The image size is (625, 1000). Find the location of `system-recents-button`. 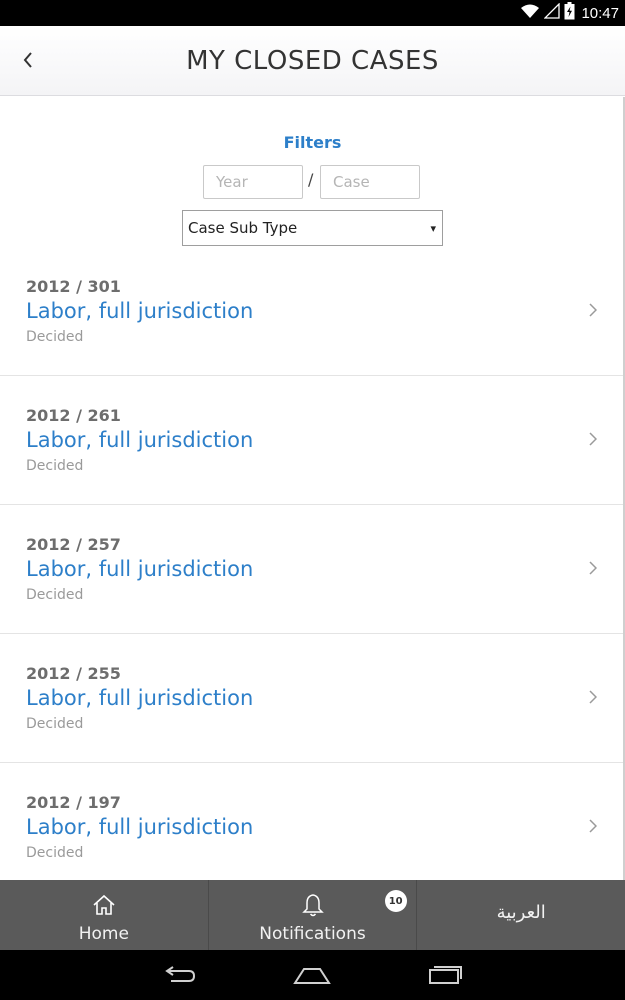

system-recents-button is located at coordinates (445, 975).